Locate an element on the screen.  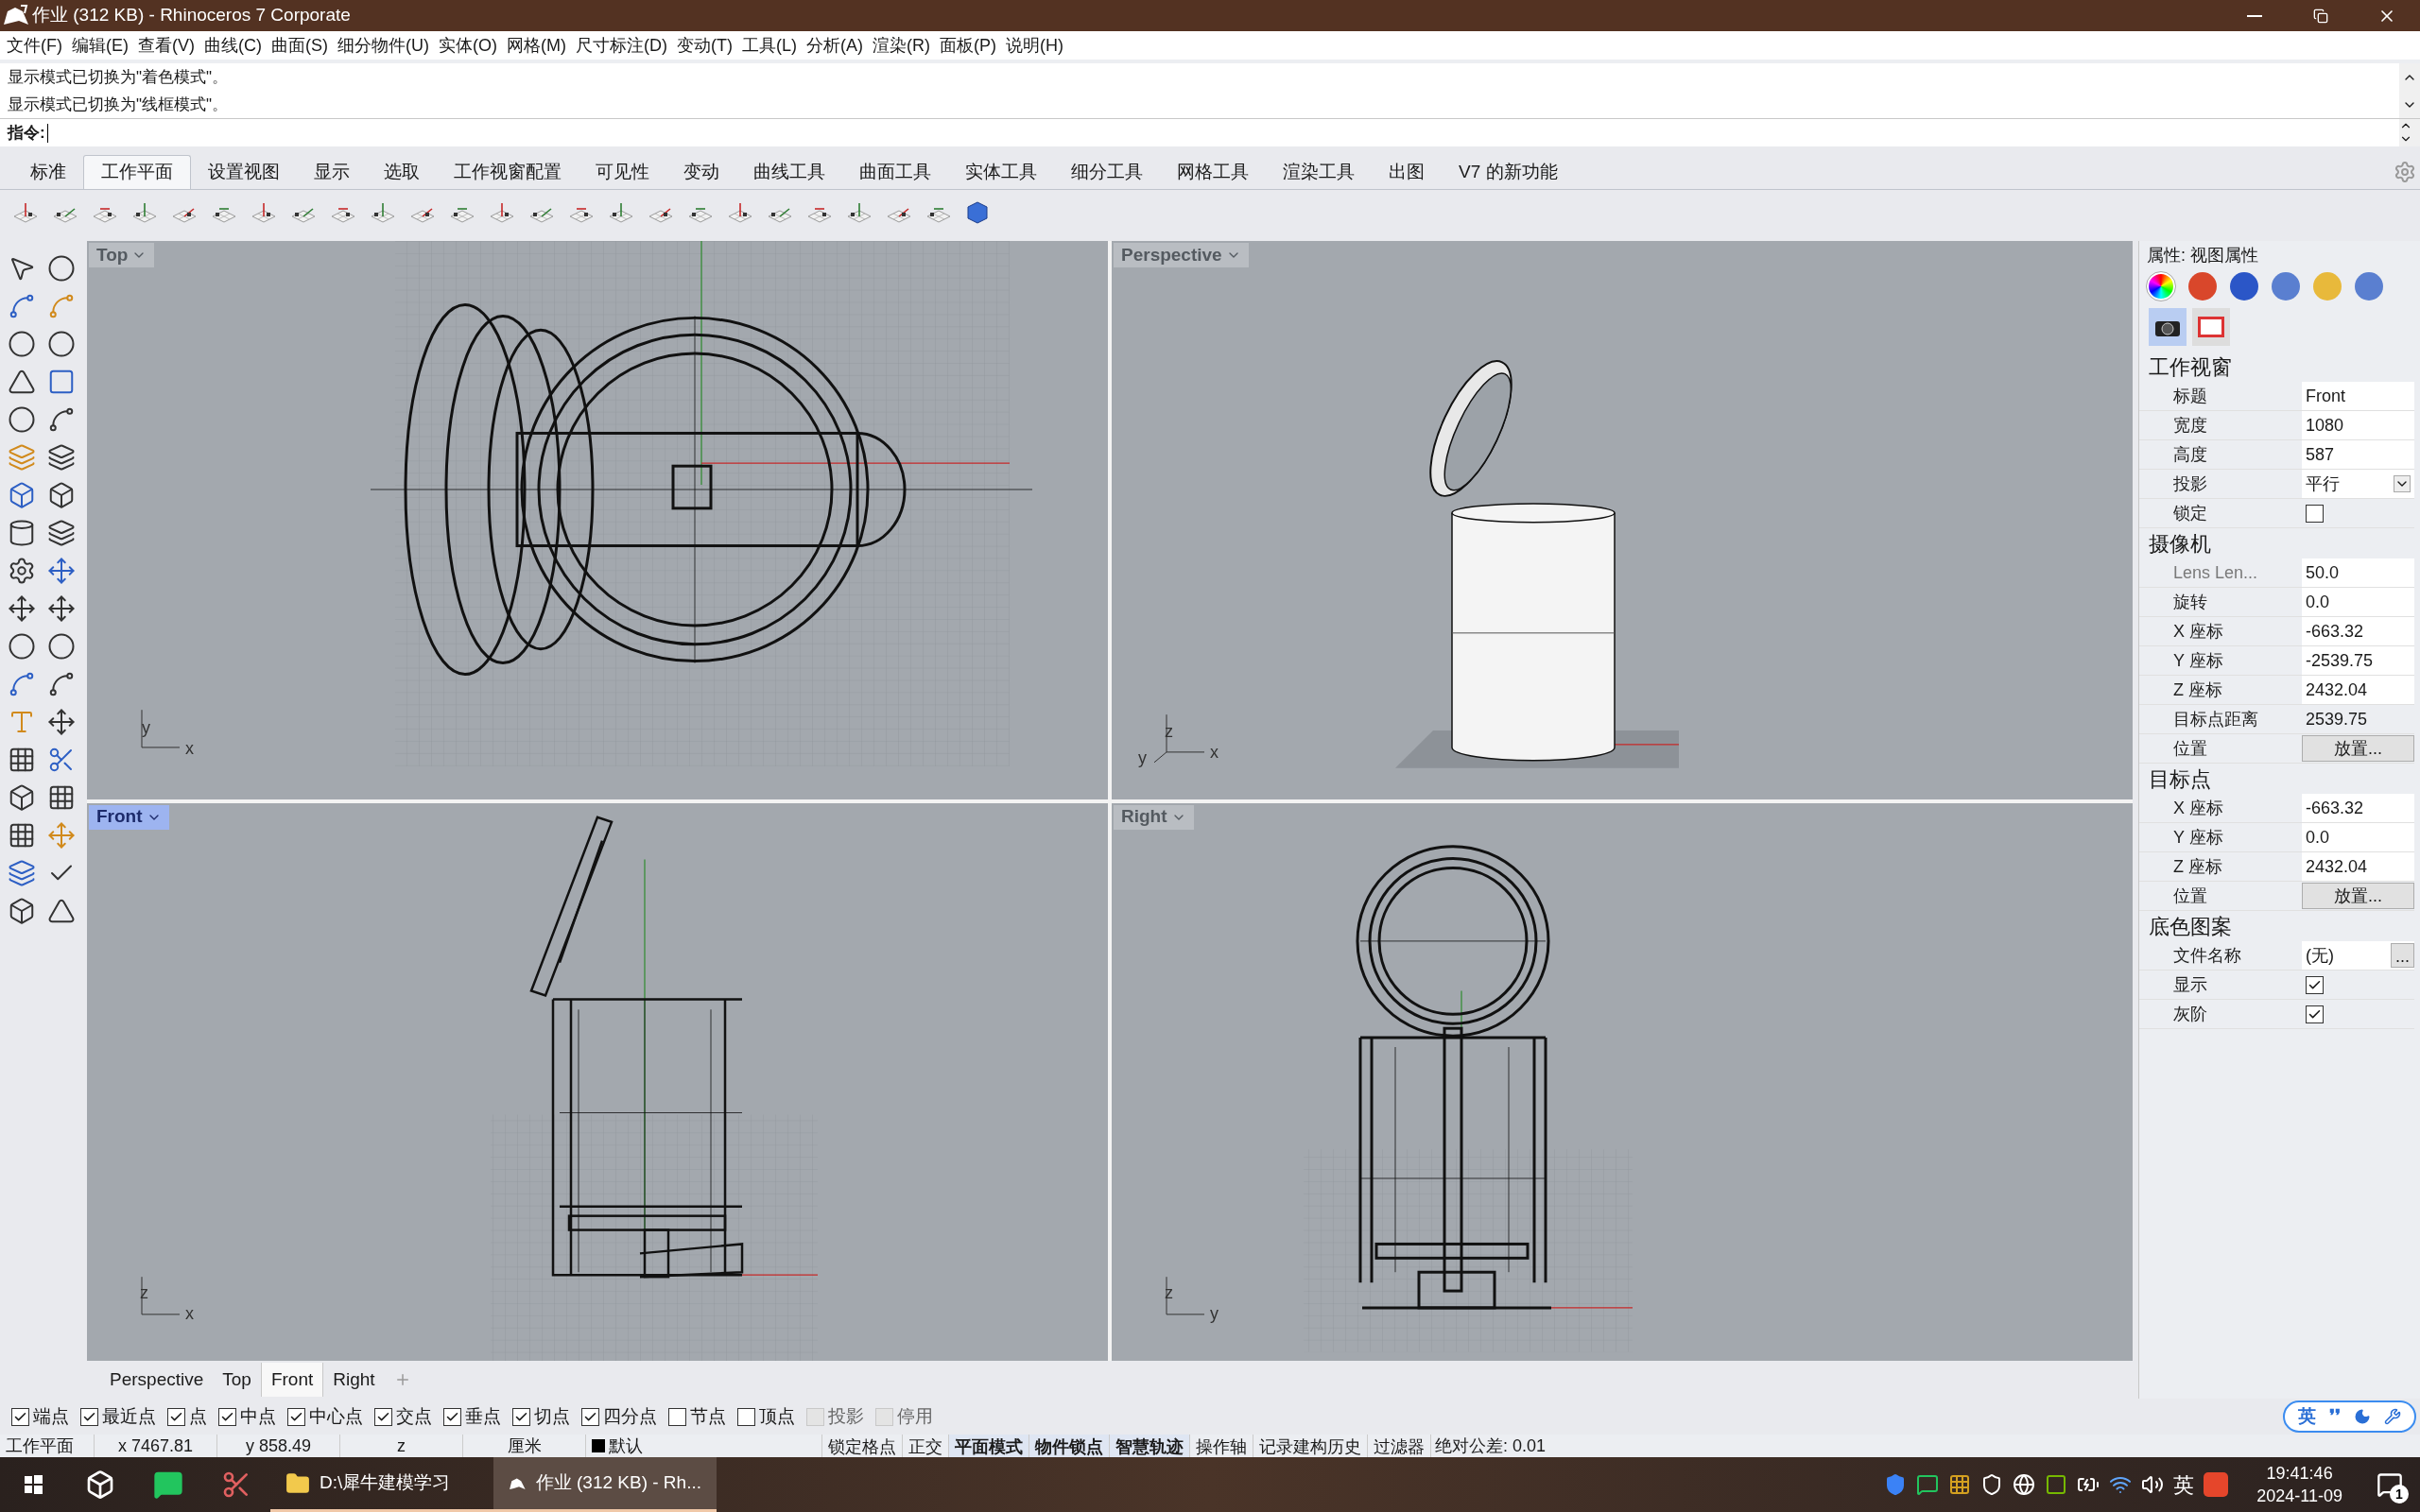
ime-mode: 英 is located at coordinates (2307, 1416).